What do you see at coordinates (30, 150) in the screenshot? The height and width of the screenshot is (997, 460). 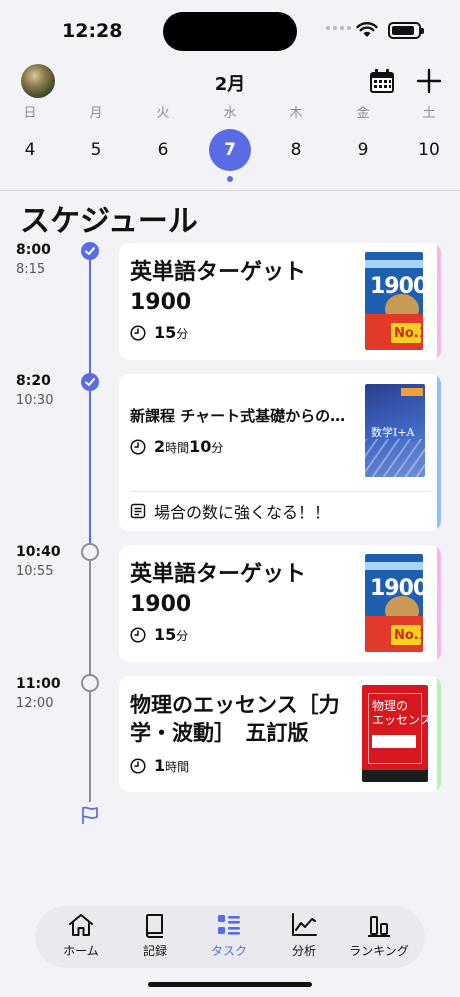 I see `day-number: 4` at bounding box center [30, 150].